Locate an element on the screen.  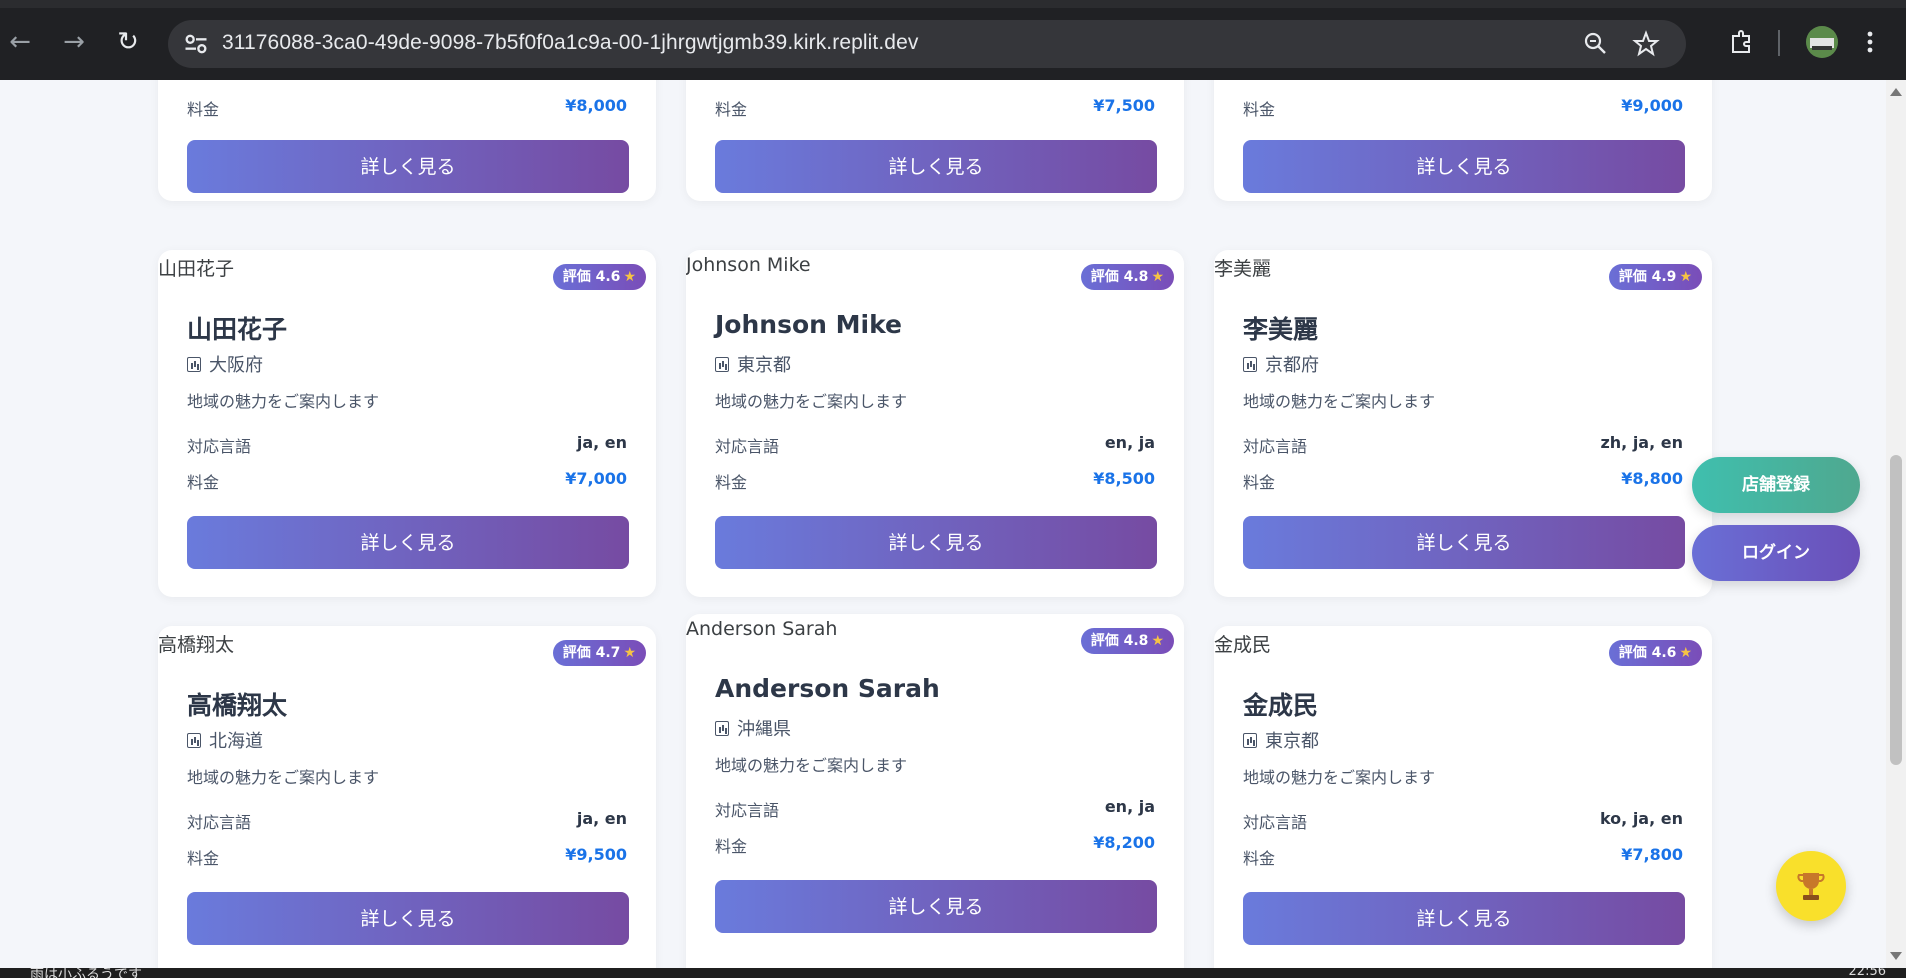
trophy-icon is located at coordinates (1811, 886).